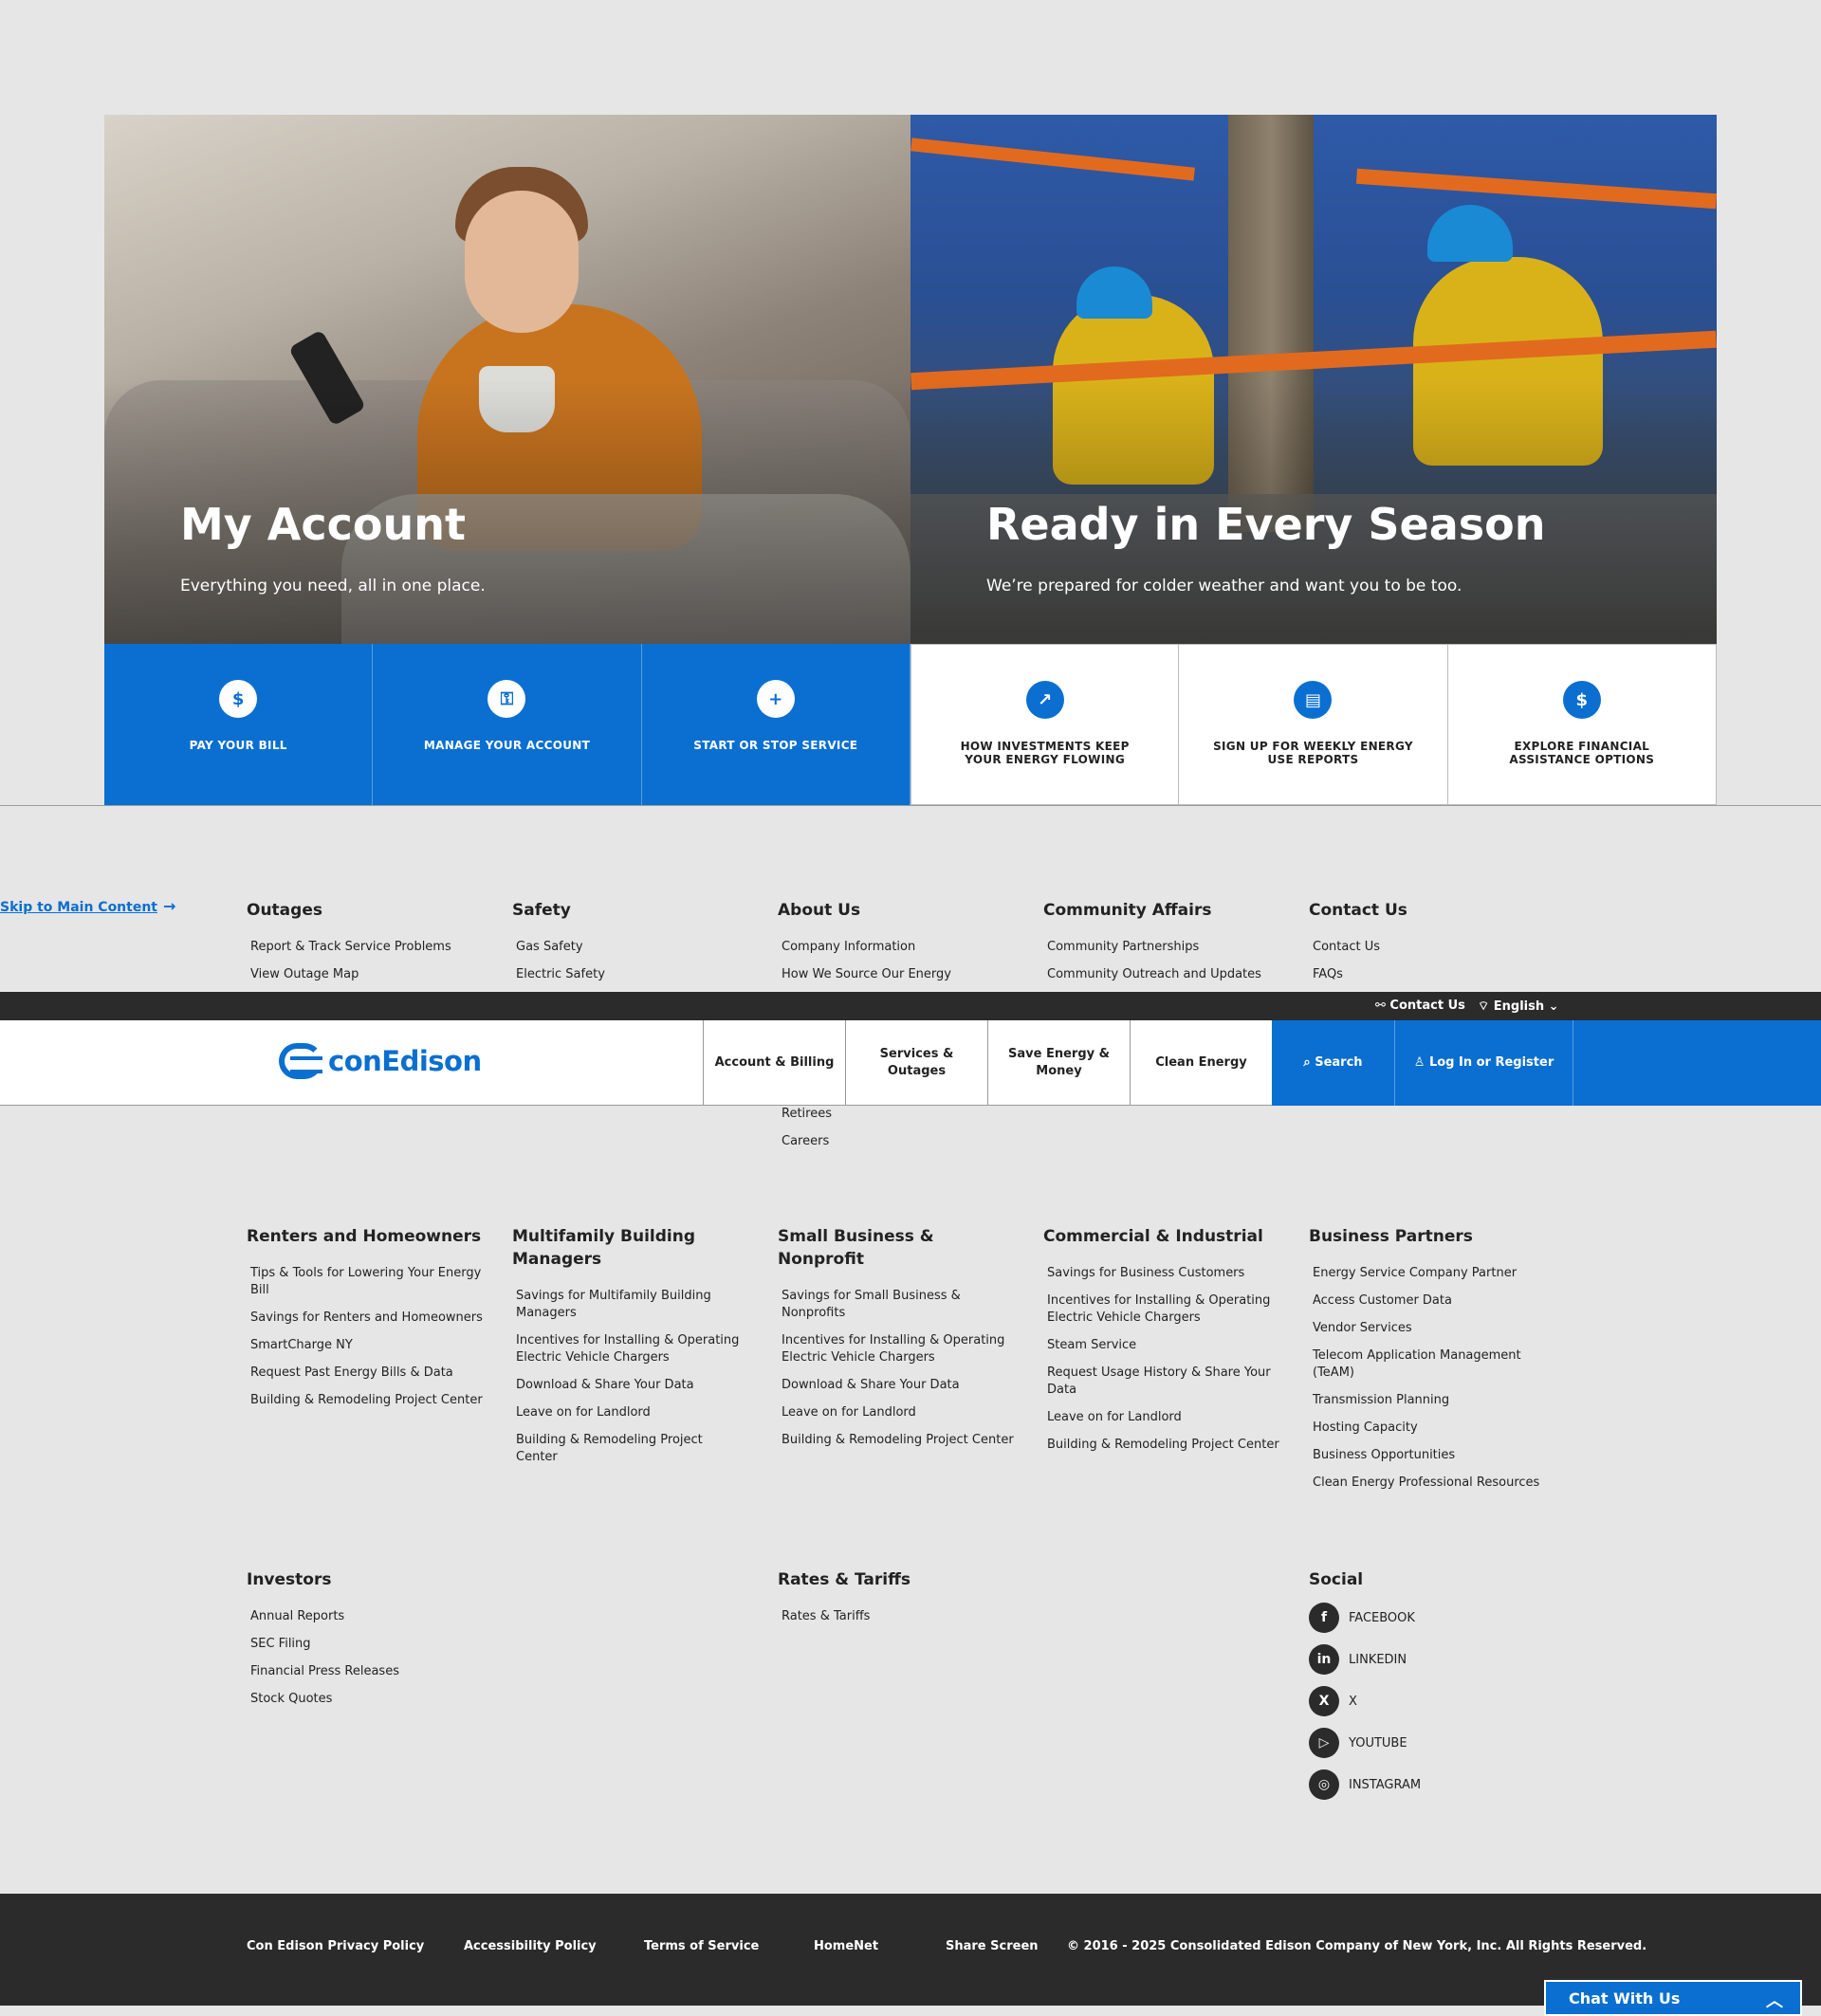 This screenshot has width=1821, height=2016. I want to click on footer-link: Request Past Energy Bills & Data, so click(371, 1373).